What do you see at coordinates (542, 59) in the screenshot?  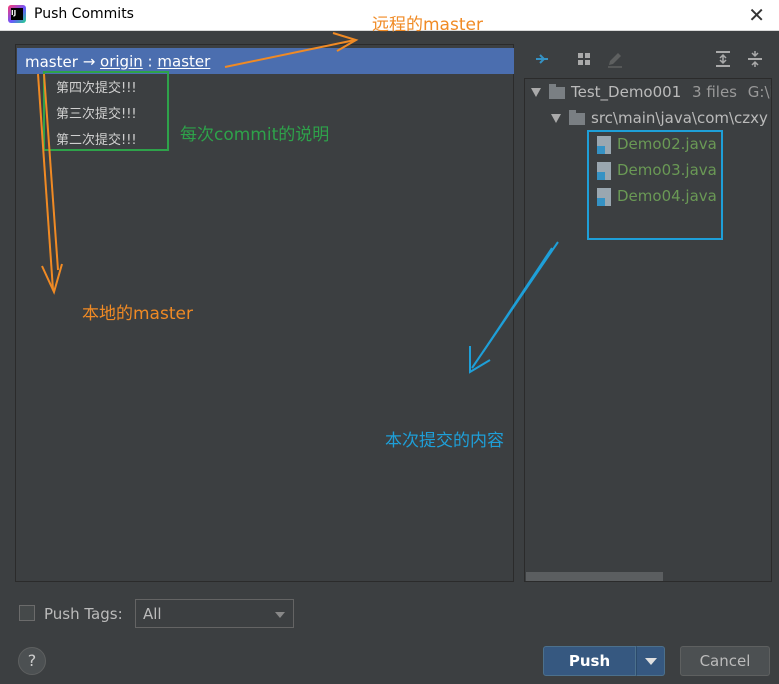 I see `collapse-icon` at bounding box center [542, 59].